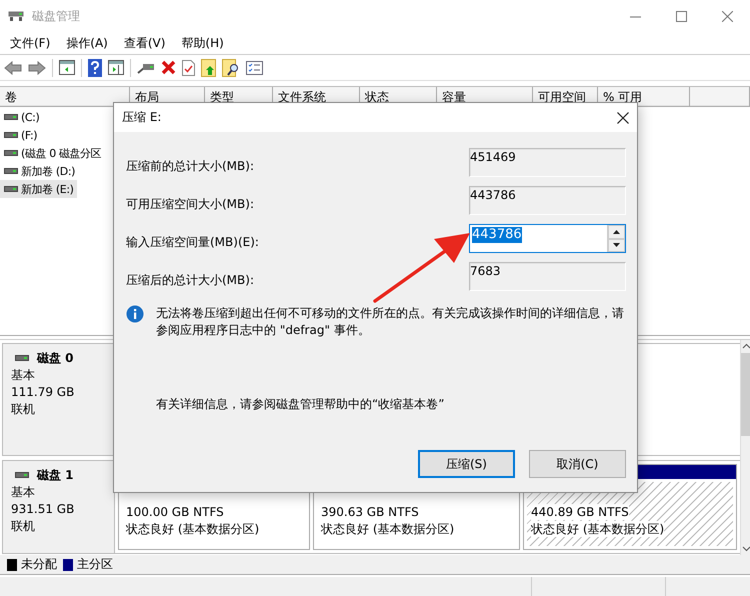  I want to click on close-icon, so click(623, 118).